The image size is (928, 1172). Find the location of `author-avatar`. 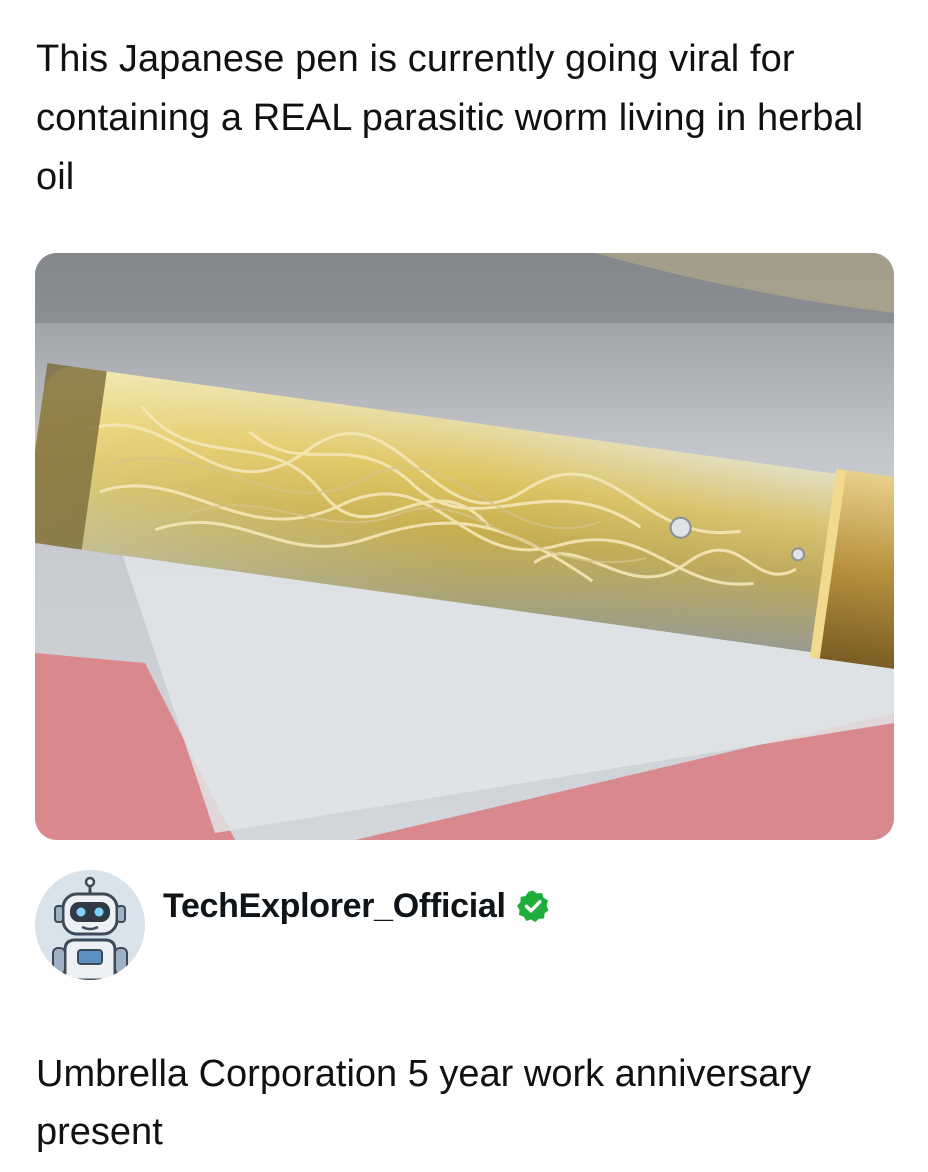

author-avatar is located at coordinates (90, 925).